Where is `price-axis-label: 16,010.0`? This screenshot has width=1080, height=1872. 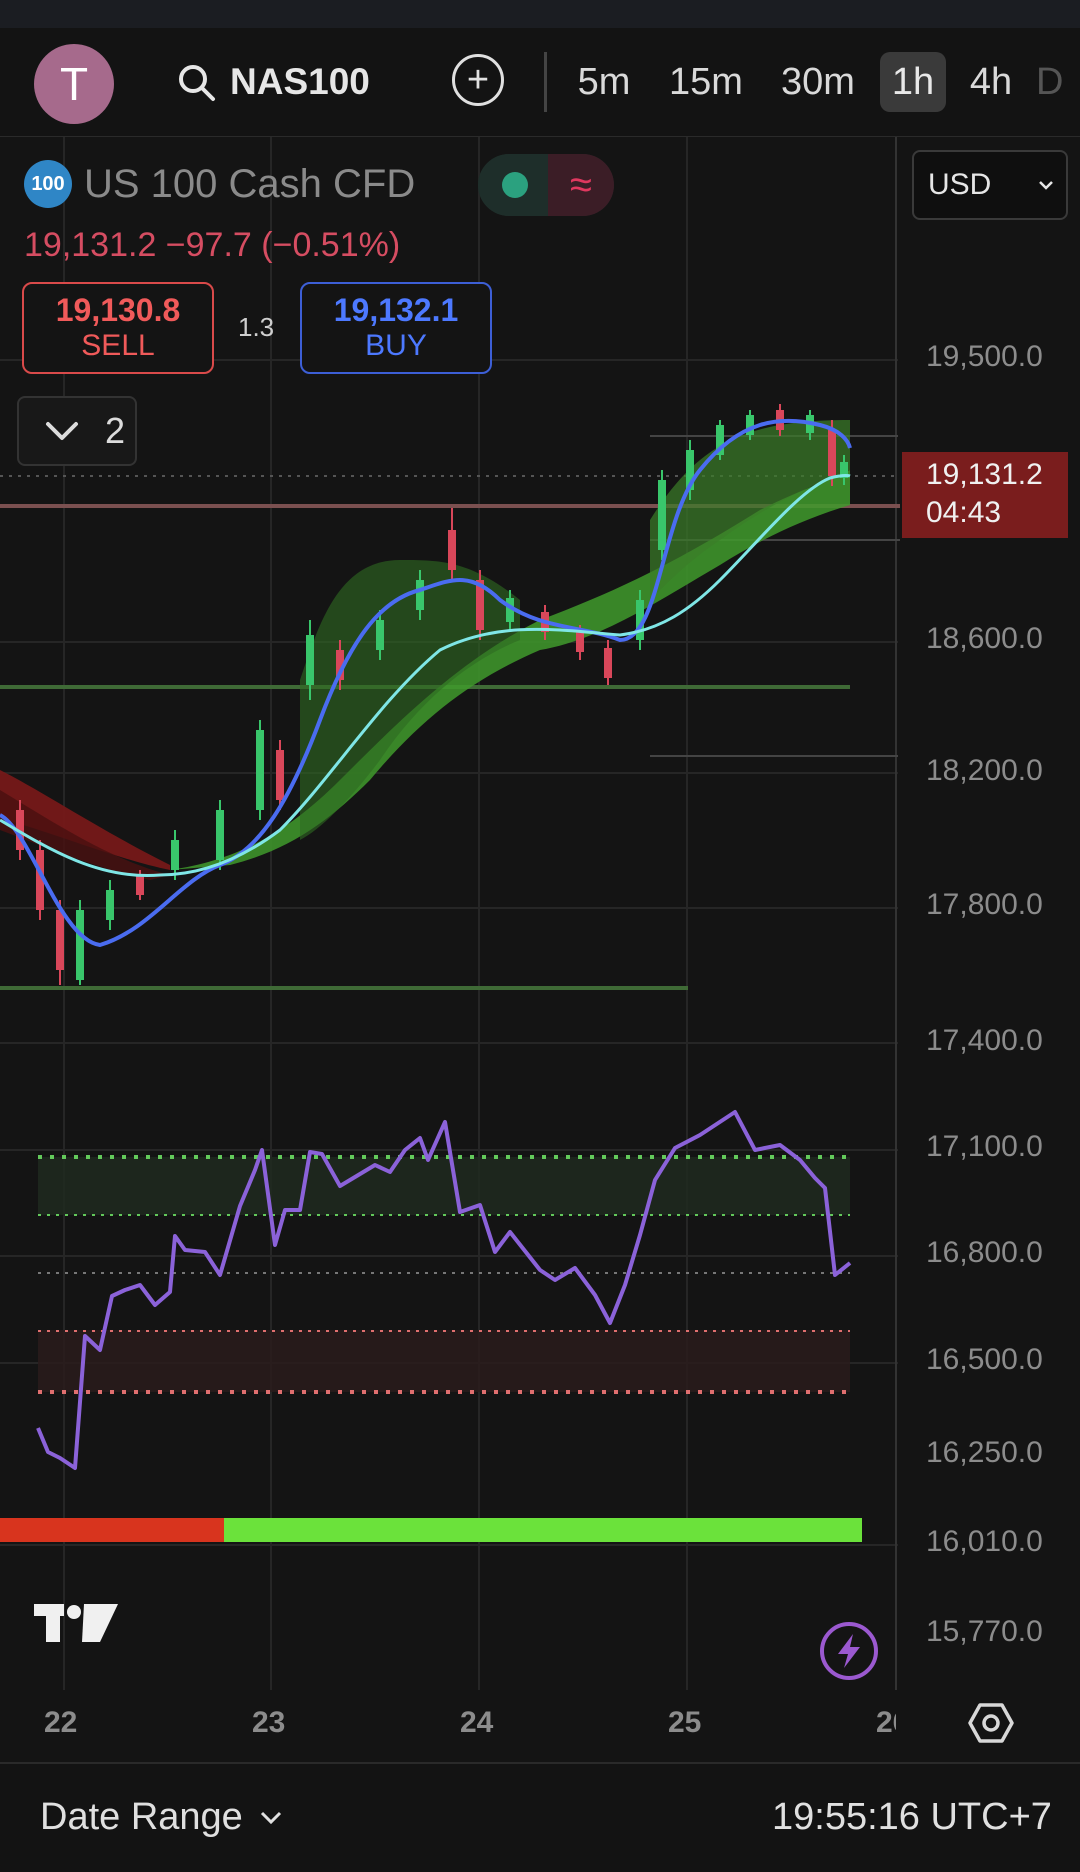 price-axis-label: 16,010.0 is located at coordinates (984, 1541).